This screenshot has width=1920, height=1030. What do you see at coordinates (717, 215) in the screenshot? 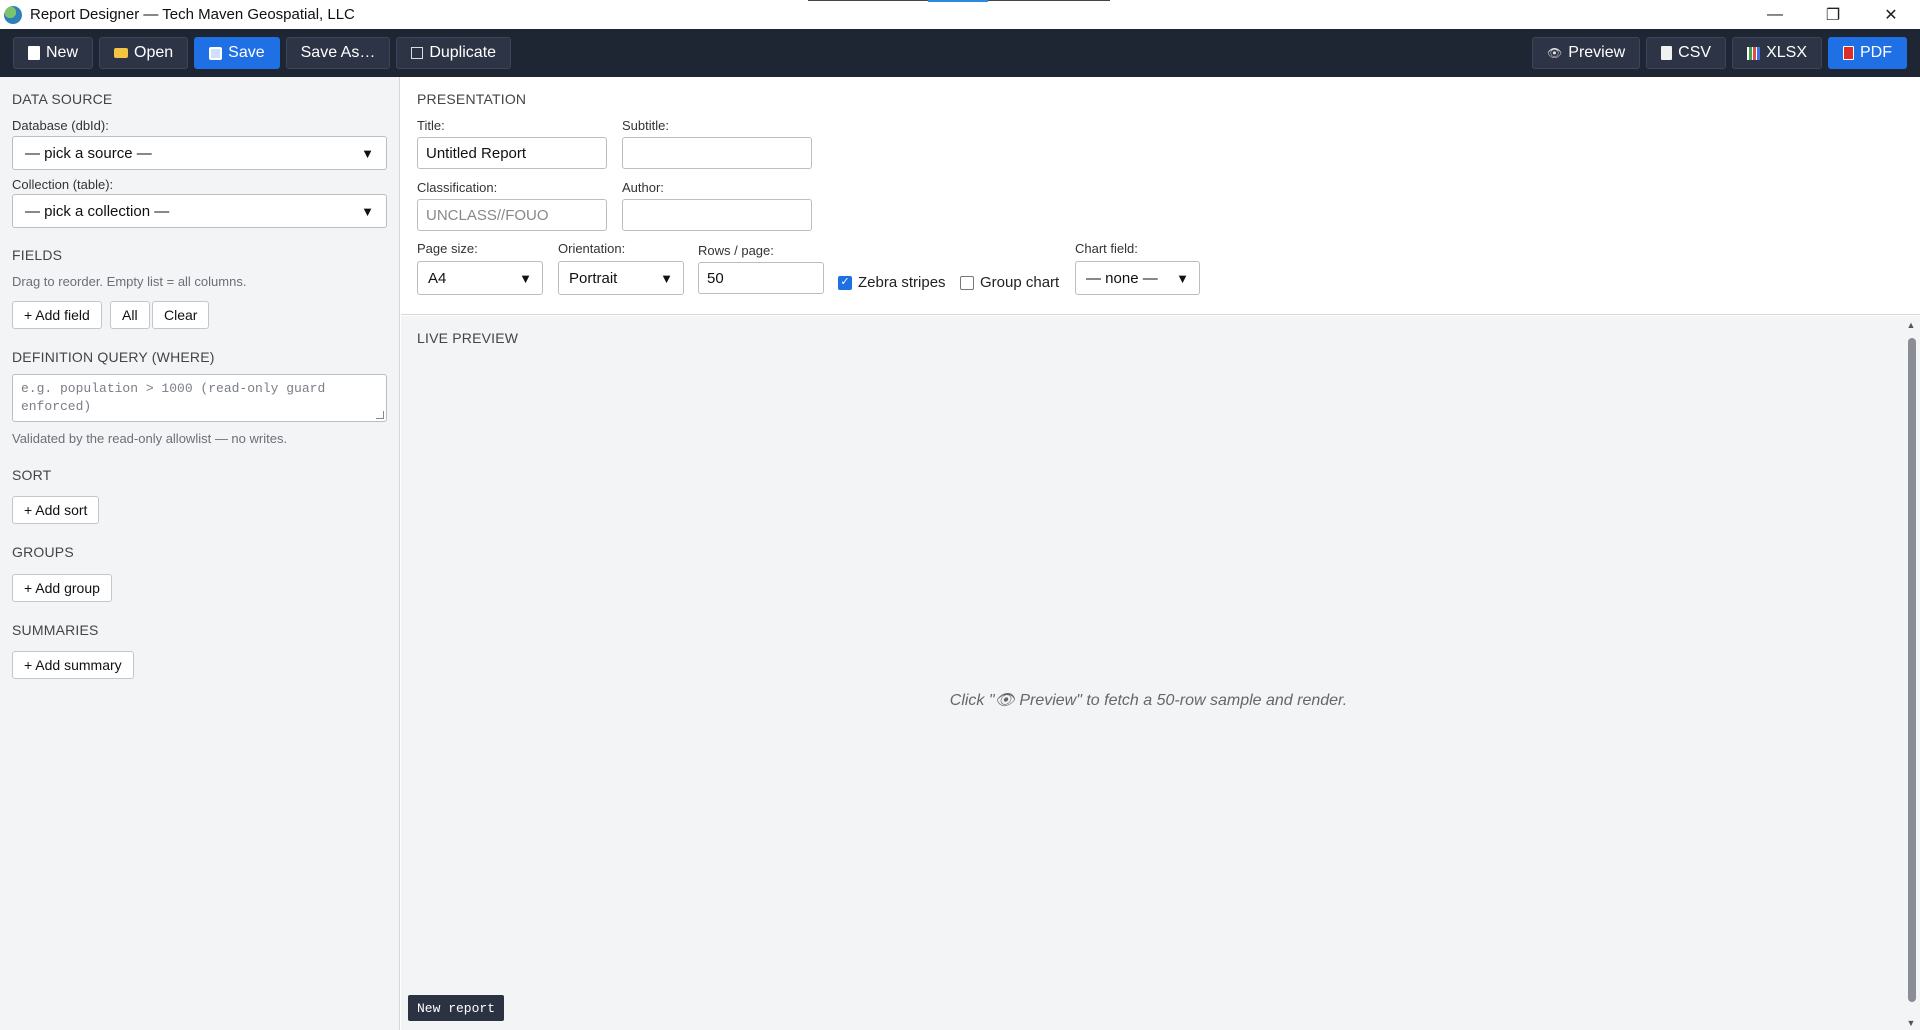
I see `author-input` at bounding box center [717, 215].